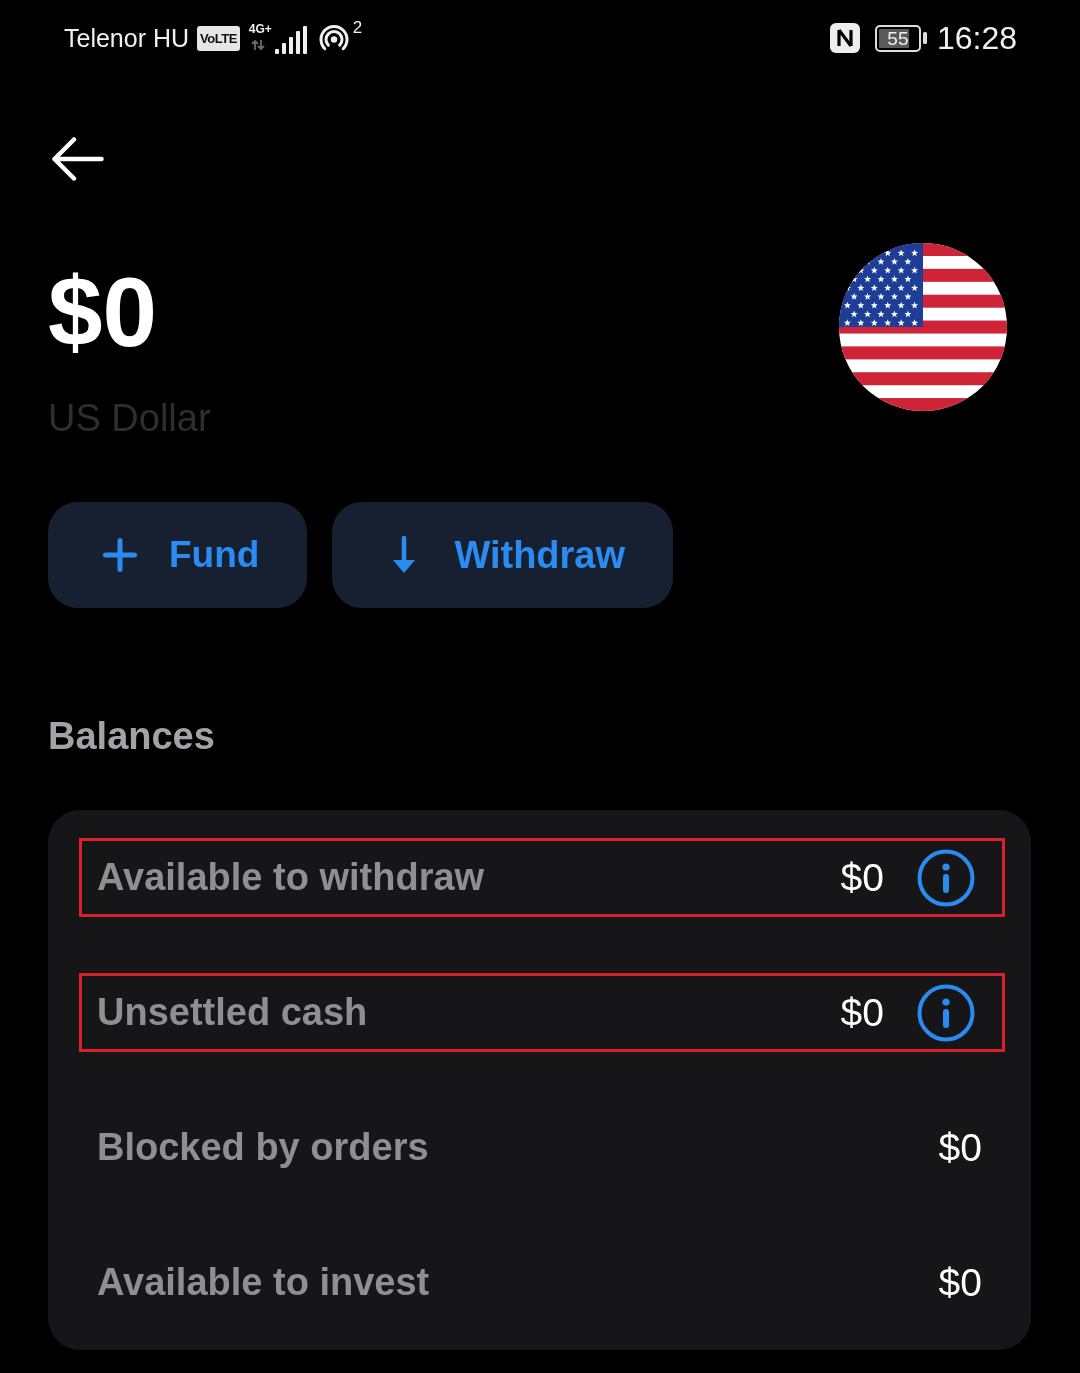 The image size is (1080, 1373). What do you see at coordinates (233, 1012) in the screenshot?
I see `balance-label: Unsettled cash` at bounding box center [233, 1012].